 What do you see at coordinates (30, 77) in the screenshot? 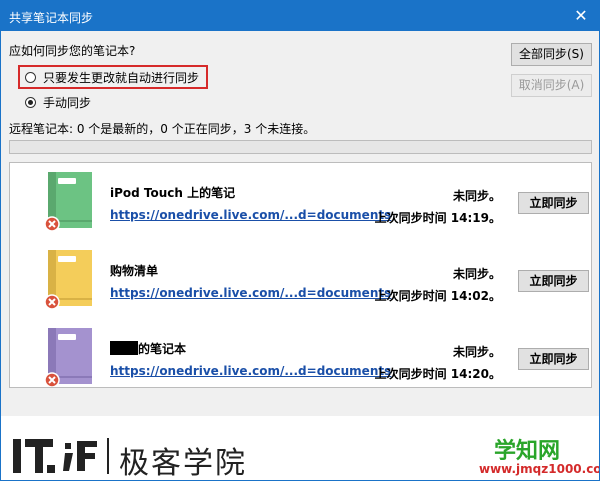
I see `auto-sync-radio` at bounding box center [30, 77].